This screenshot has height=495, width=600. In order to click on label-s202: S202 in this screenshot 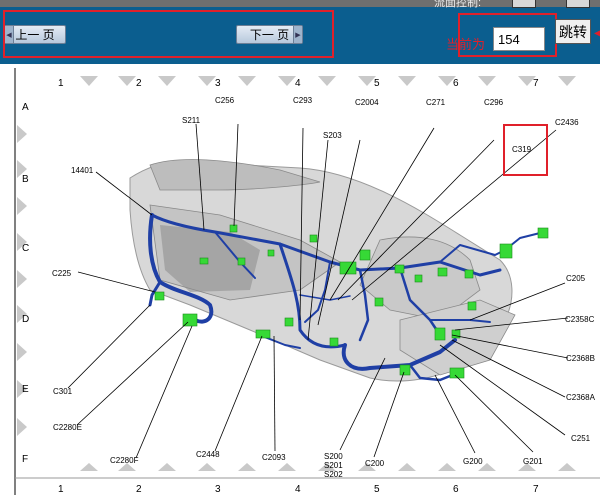, I will do `click(333, 474)`.